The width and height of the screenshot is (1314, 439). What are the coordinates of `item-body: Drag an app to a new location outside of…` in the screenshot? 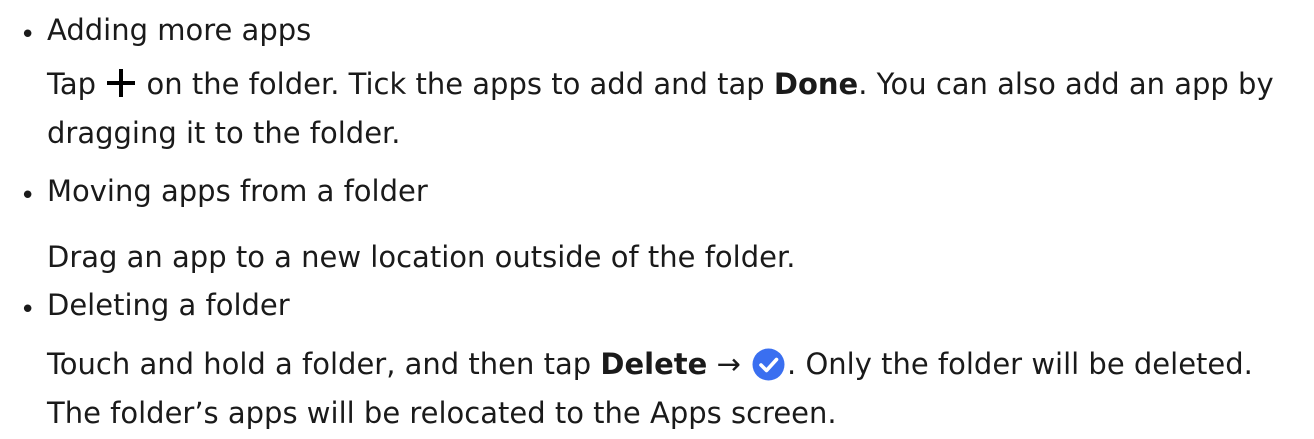 It's located at (421, 257).